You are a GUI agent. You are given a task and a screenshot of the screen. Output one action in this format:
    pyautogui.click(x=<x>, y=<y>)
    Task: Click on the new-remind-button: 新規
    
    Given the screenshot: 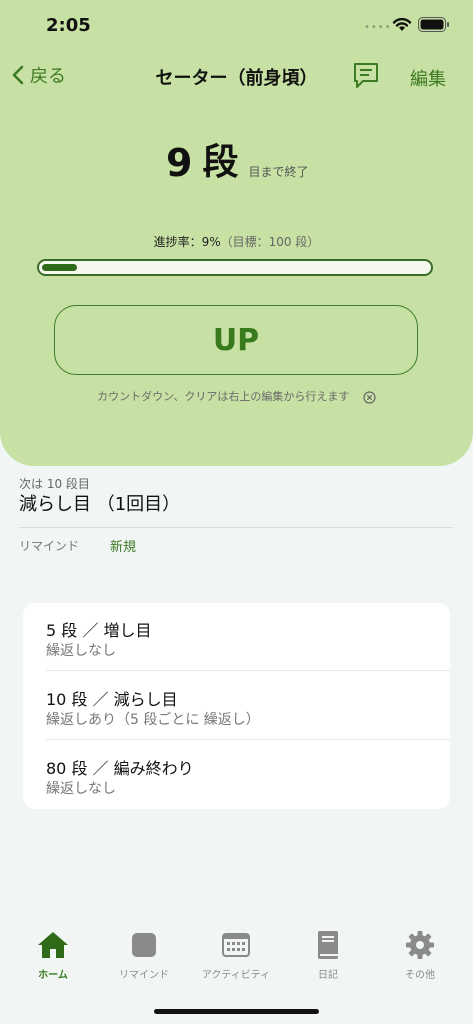 What is the action you would take?
    pyautogui.click(x=123, y=545)
    